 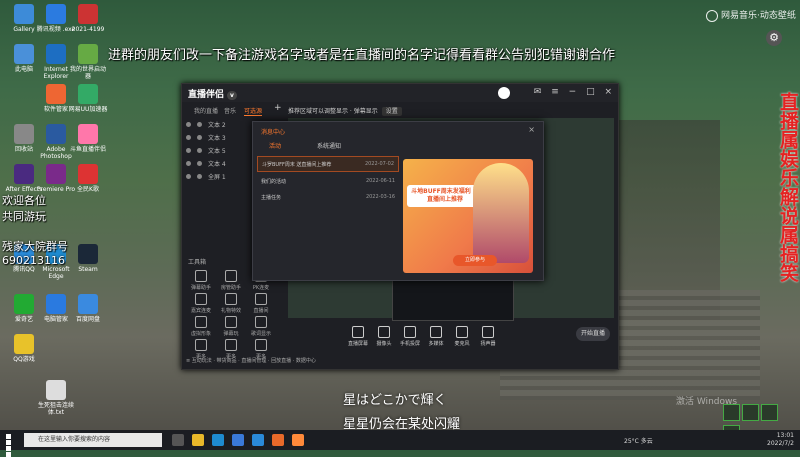 I want to click on task-view-icon, so click(x=178, y=440).